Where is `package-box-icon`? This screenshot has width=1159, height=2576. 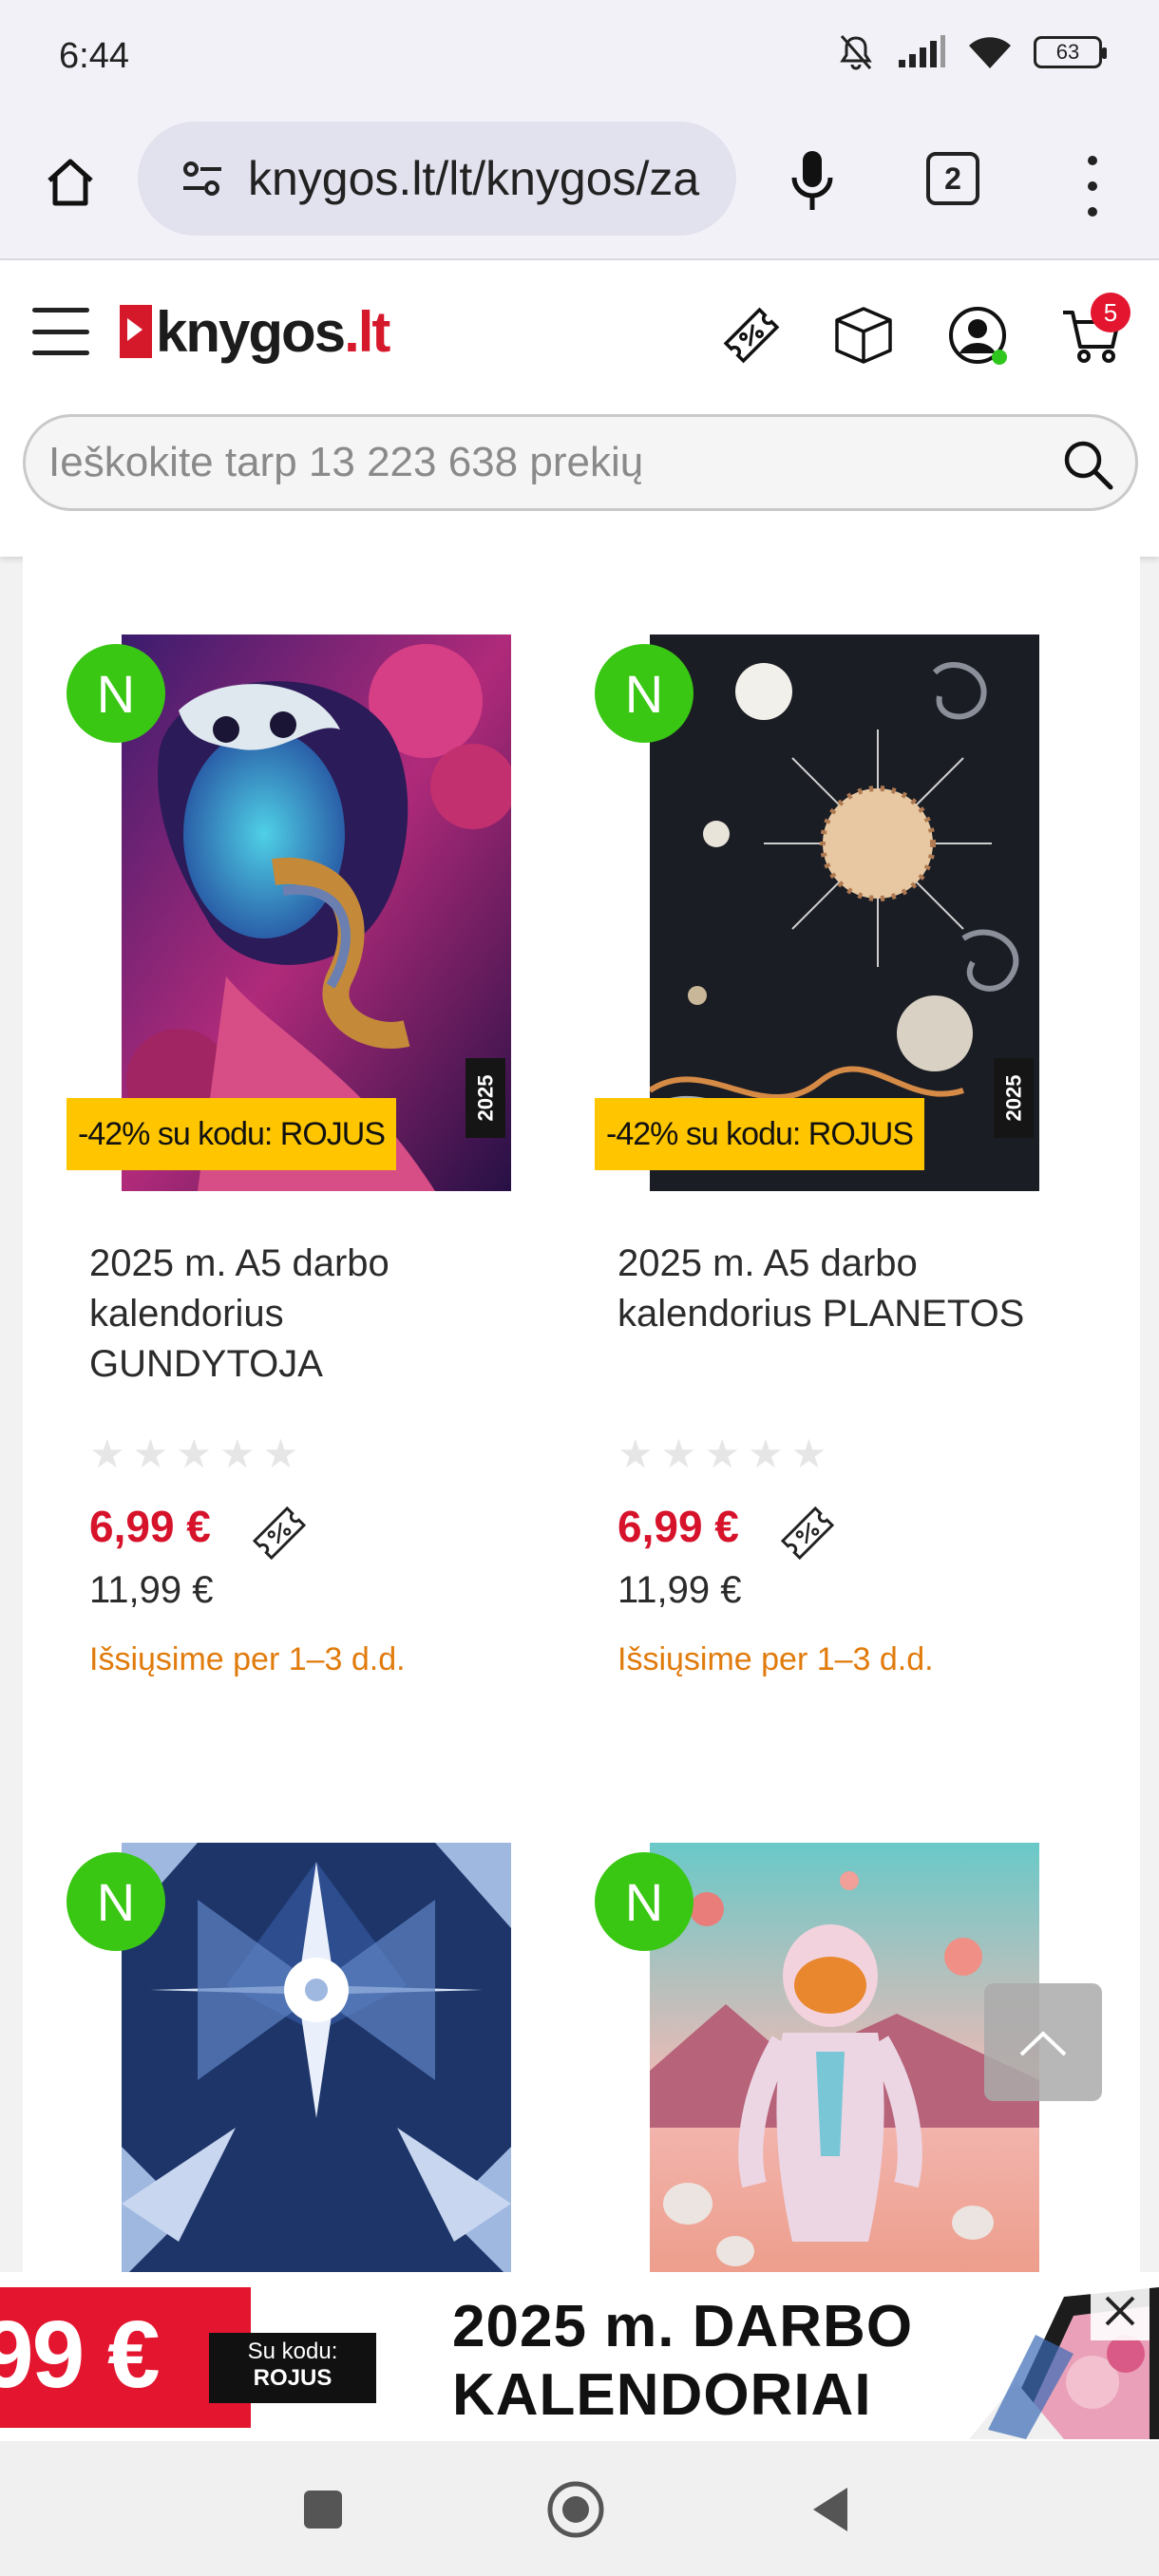 package-box-icon is located at coordinates (863, 335).